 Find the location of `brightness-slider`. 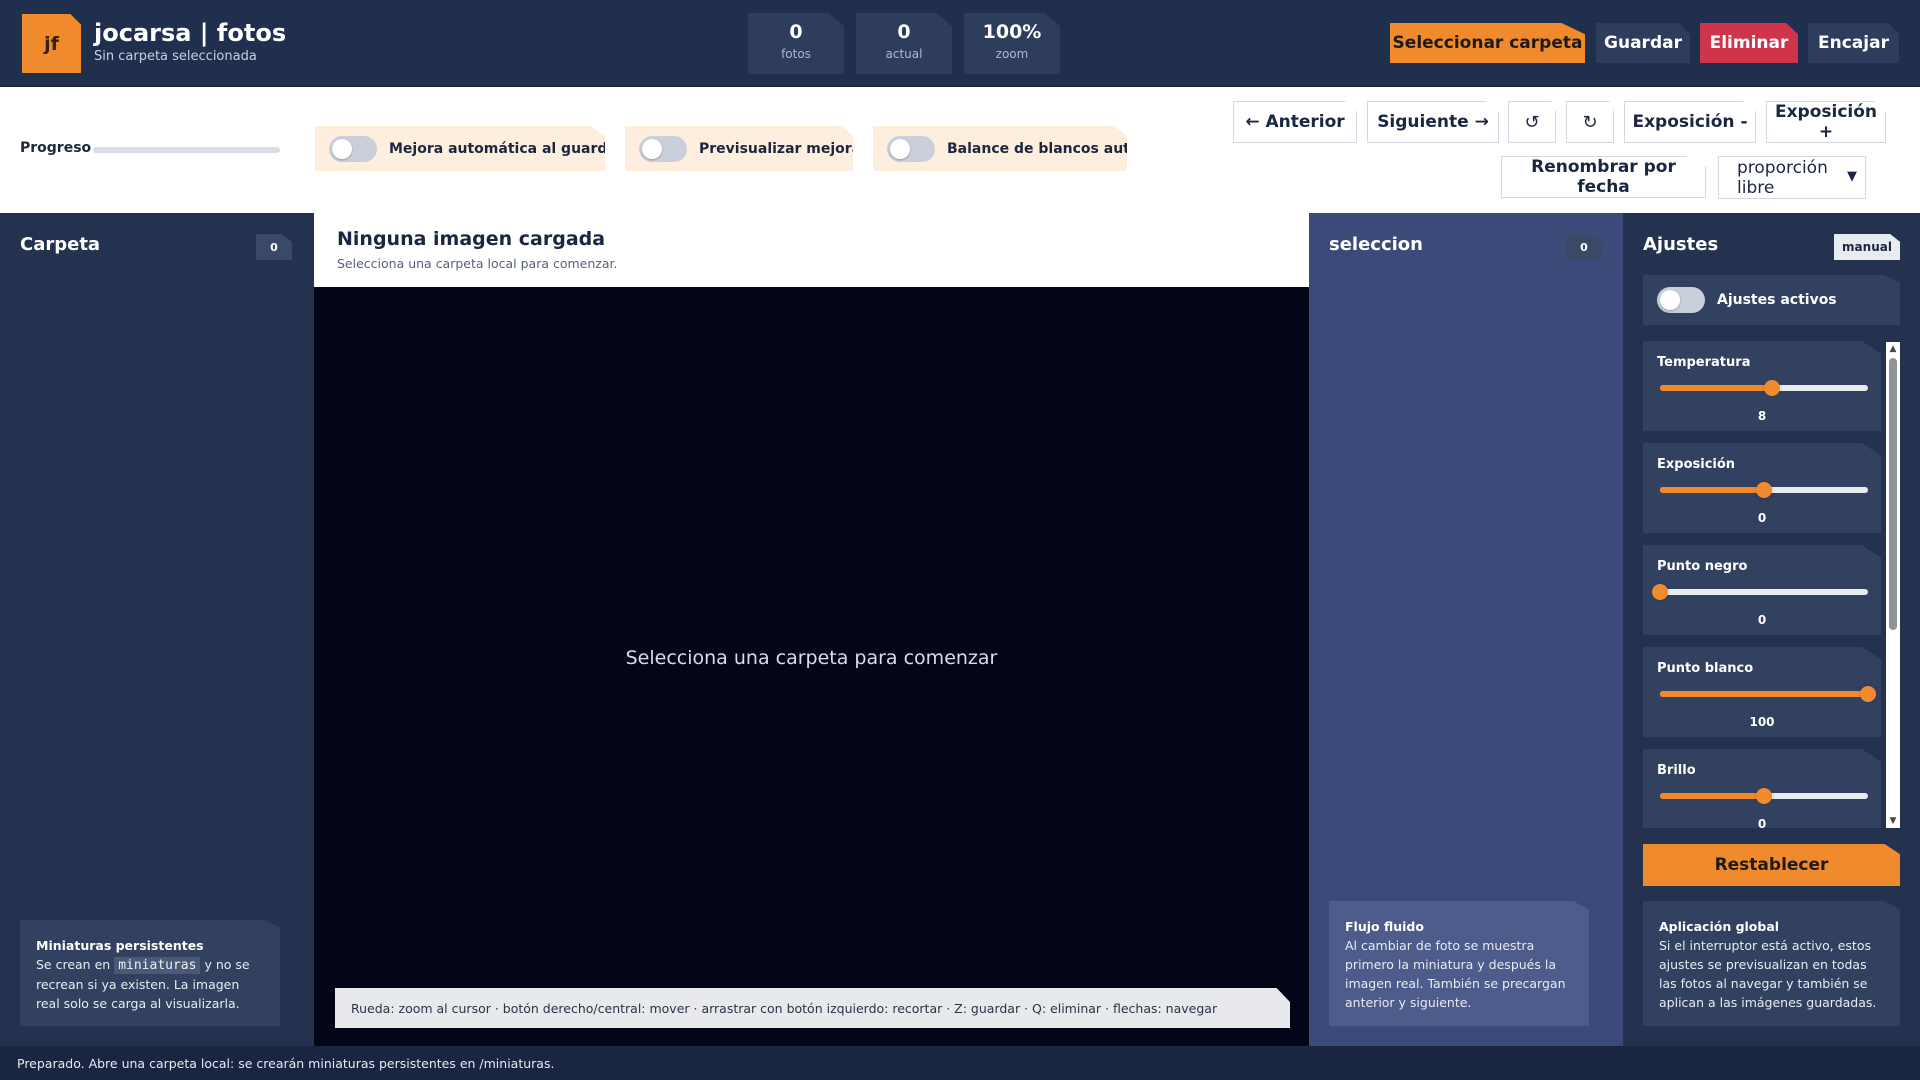

brightness-slider is located at coordinates (1764, 796).